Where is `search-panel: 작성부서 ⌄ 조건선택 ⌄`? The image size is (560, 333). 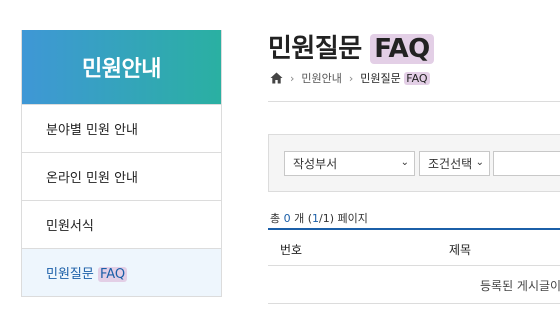 search-panel: 작성부서 ⌄ 조건선택 ⌄ is located at coordinates (414, 163).